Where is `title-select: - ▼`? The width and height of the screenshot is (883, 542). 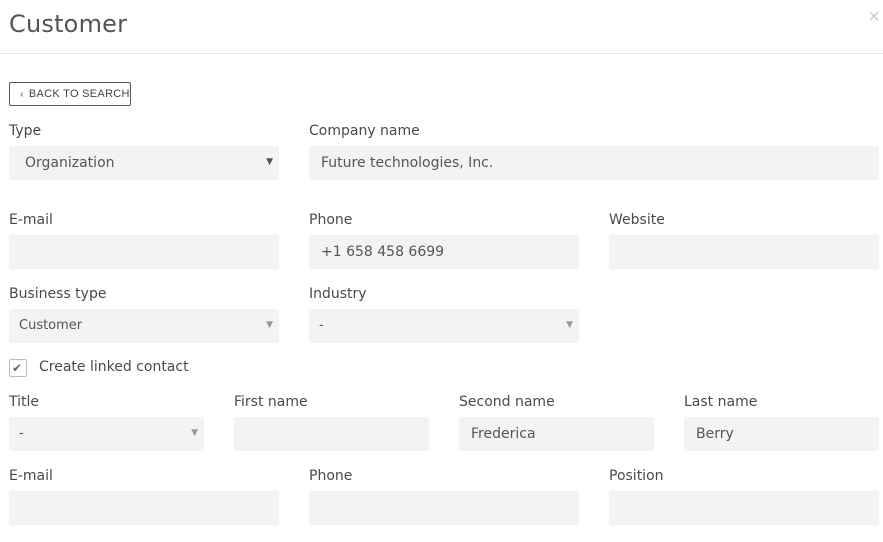
title-select: - ▼ is located at coordinates (106, 434).